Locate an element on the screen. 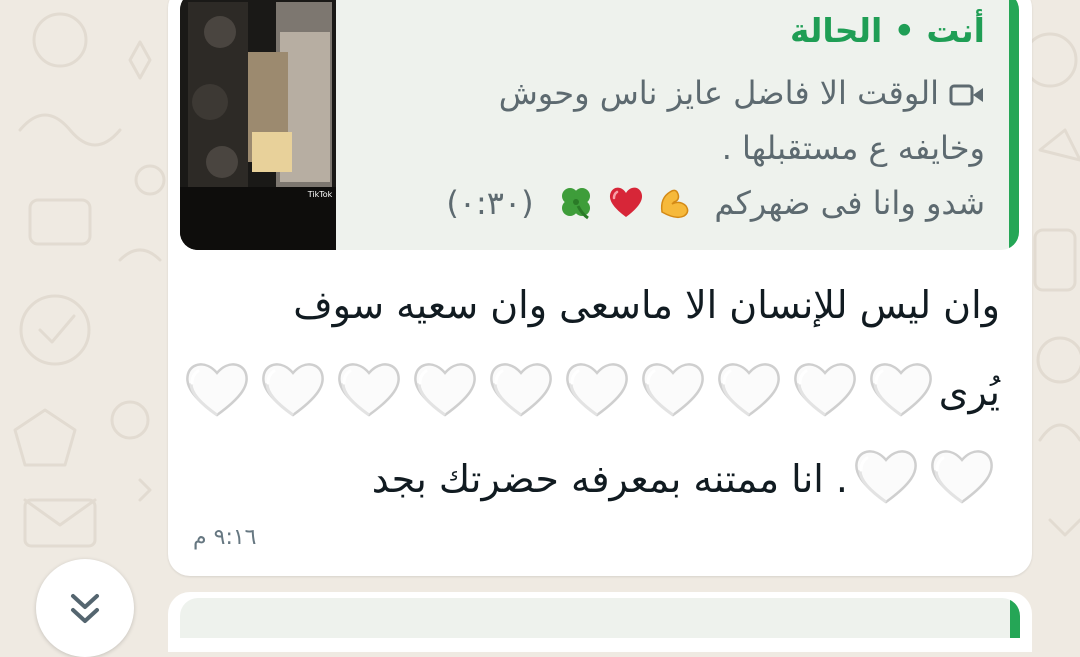 Image resolution: width=1080 pixels, height=657 pixels. caption-line-1: الوقت الا فاضل عايز ناس وحوش is located at coordinates (718, 93).